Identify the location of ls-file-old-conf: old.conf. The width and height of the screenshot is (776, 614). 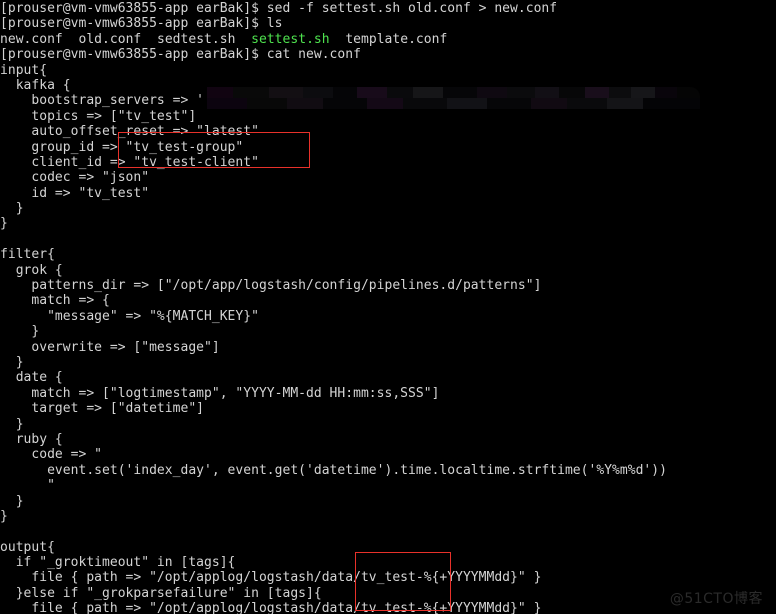
(110, 39).